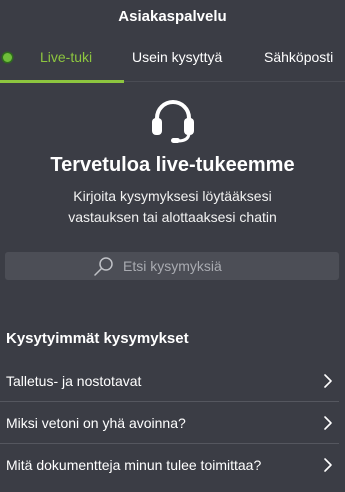 The image size is (345, 492). I want to click on page-title: Asiakaspalvelu, so click(172, 16).